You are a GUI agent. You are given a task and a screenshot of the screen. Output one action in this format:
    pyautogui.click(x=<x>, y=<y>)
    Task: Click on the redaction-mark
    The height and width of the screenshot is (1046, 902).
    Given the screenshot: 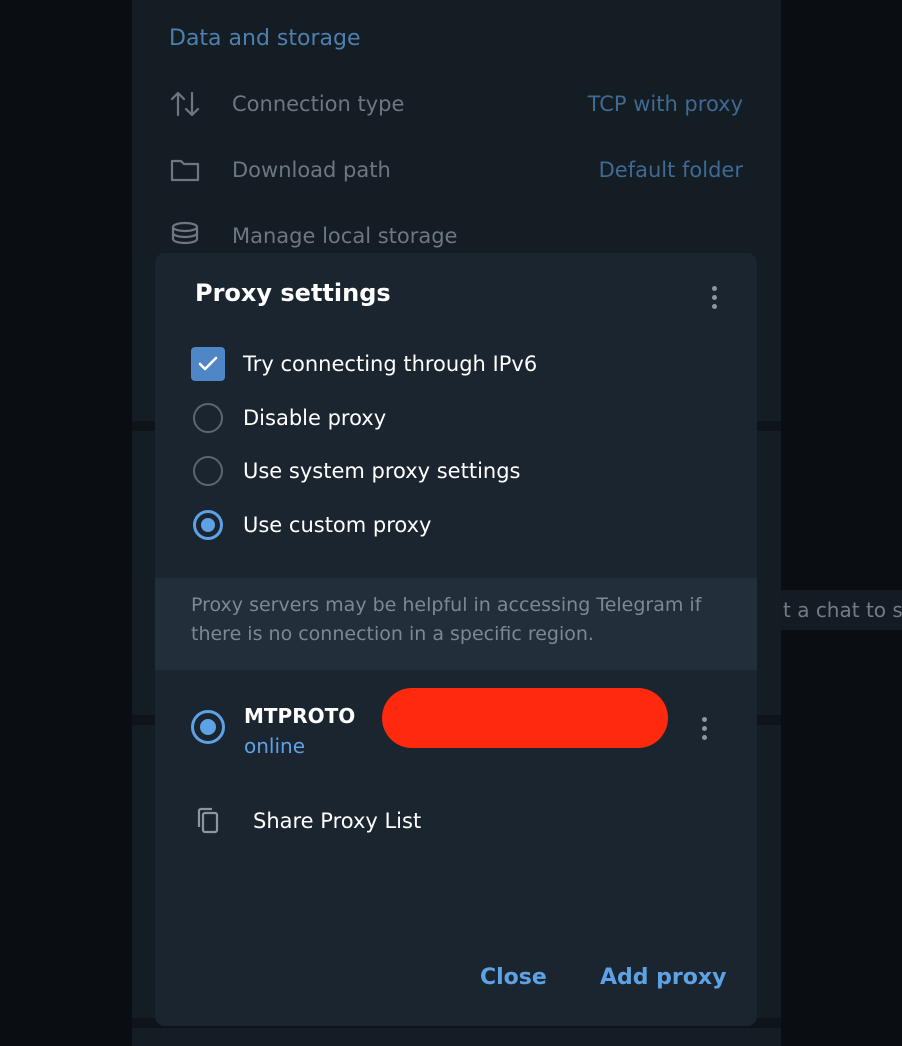 What is the action you would take?
    pyautogui.click(x=525, y=718)
    